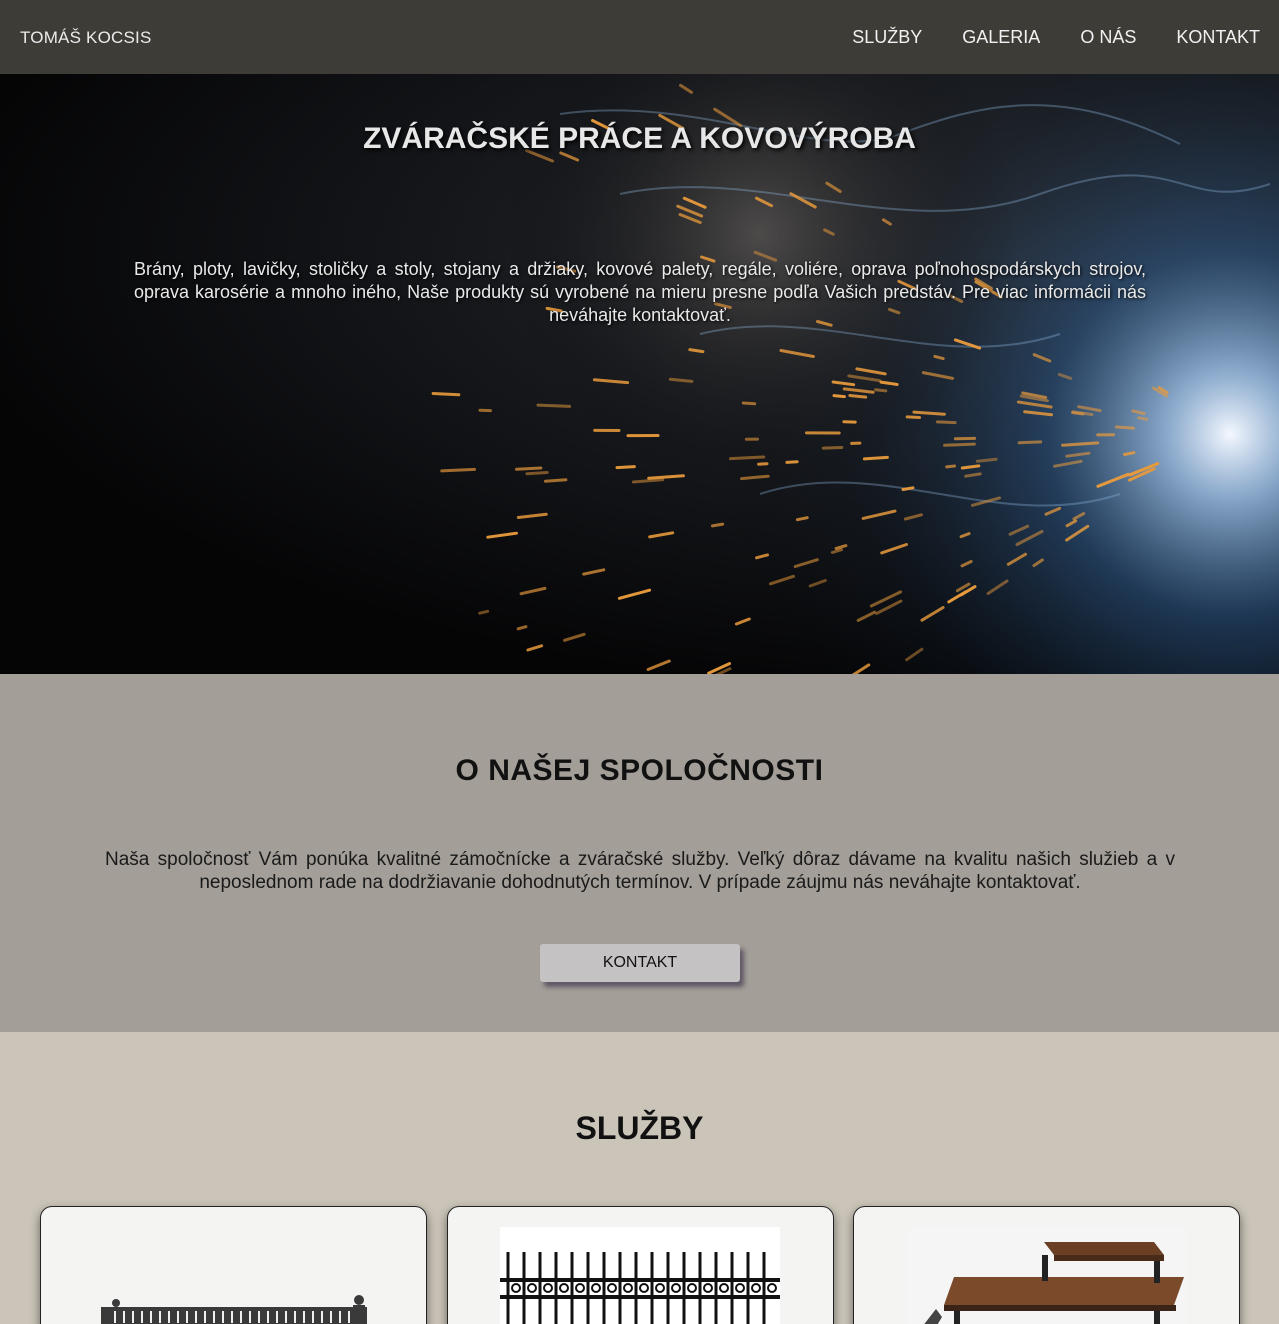 Image resolution: width=1279 pixels, height=1324 pixels. I want to click on nav-menu: SLUŽBY GALERIA O NÁS KONTAKT, so click(1056, 37).